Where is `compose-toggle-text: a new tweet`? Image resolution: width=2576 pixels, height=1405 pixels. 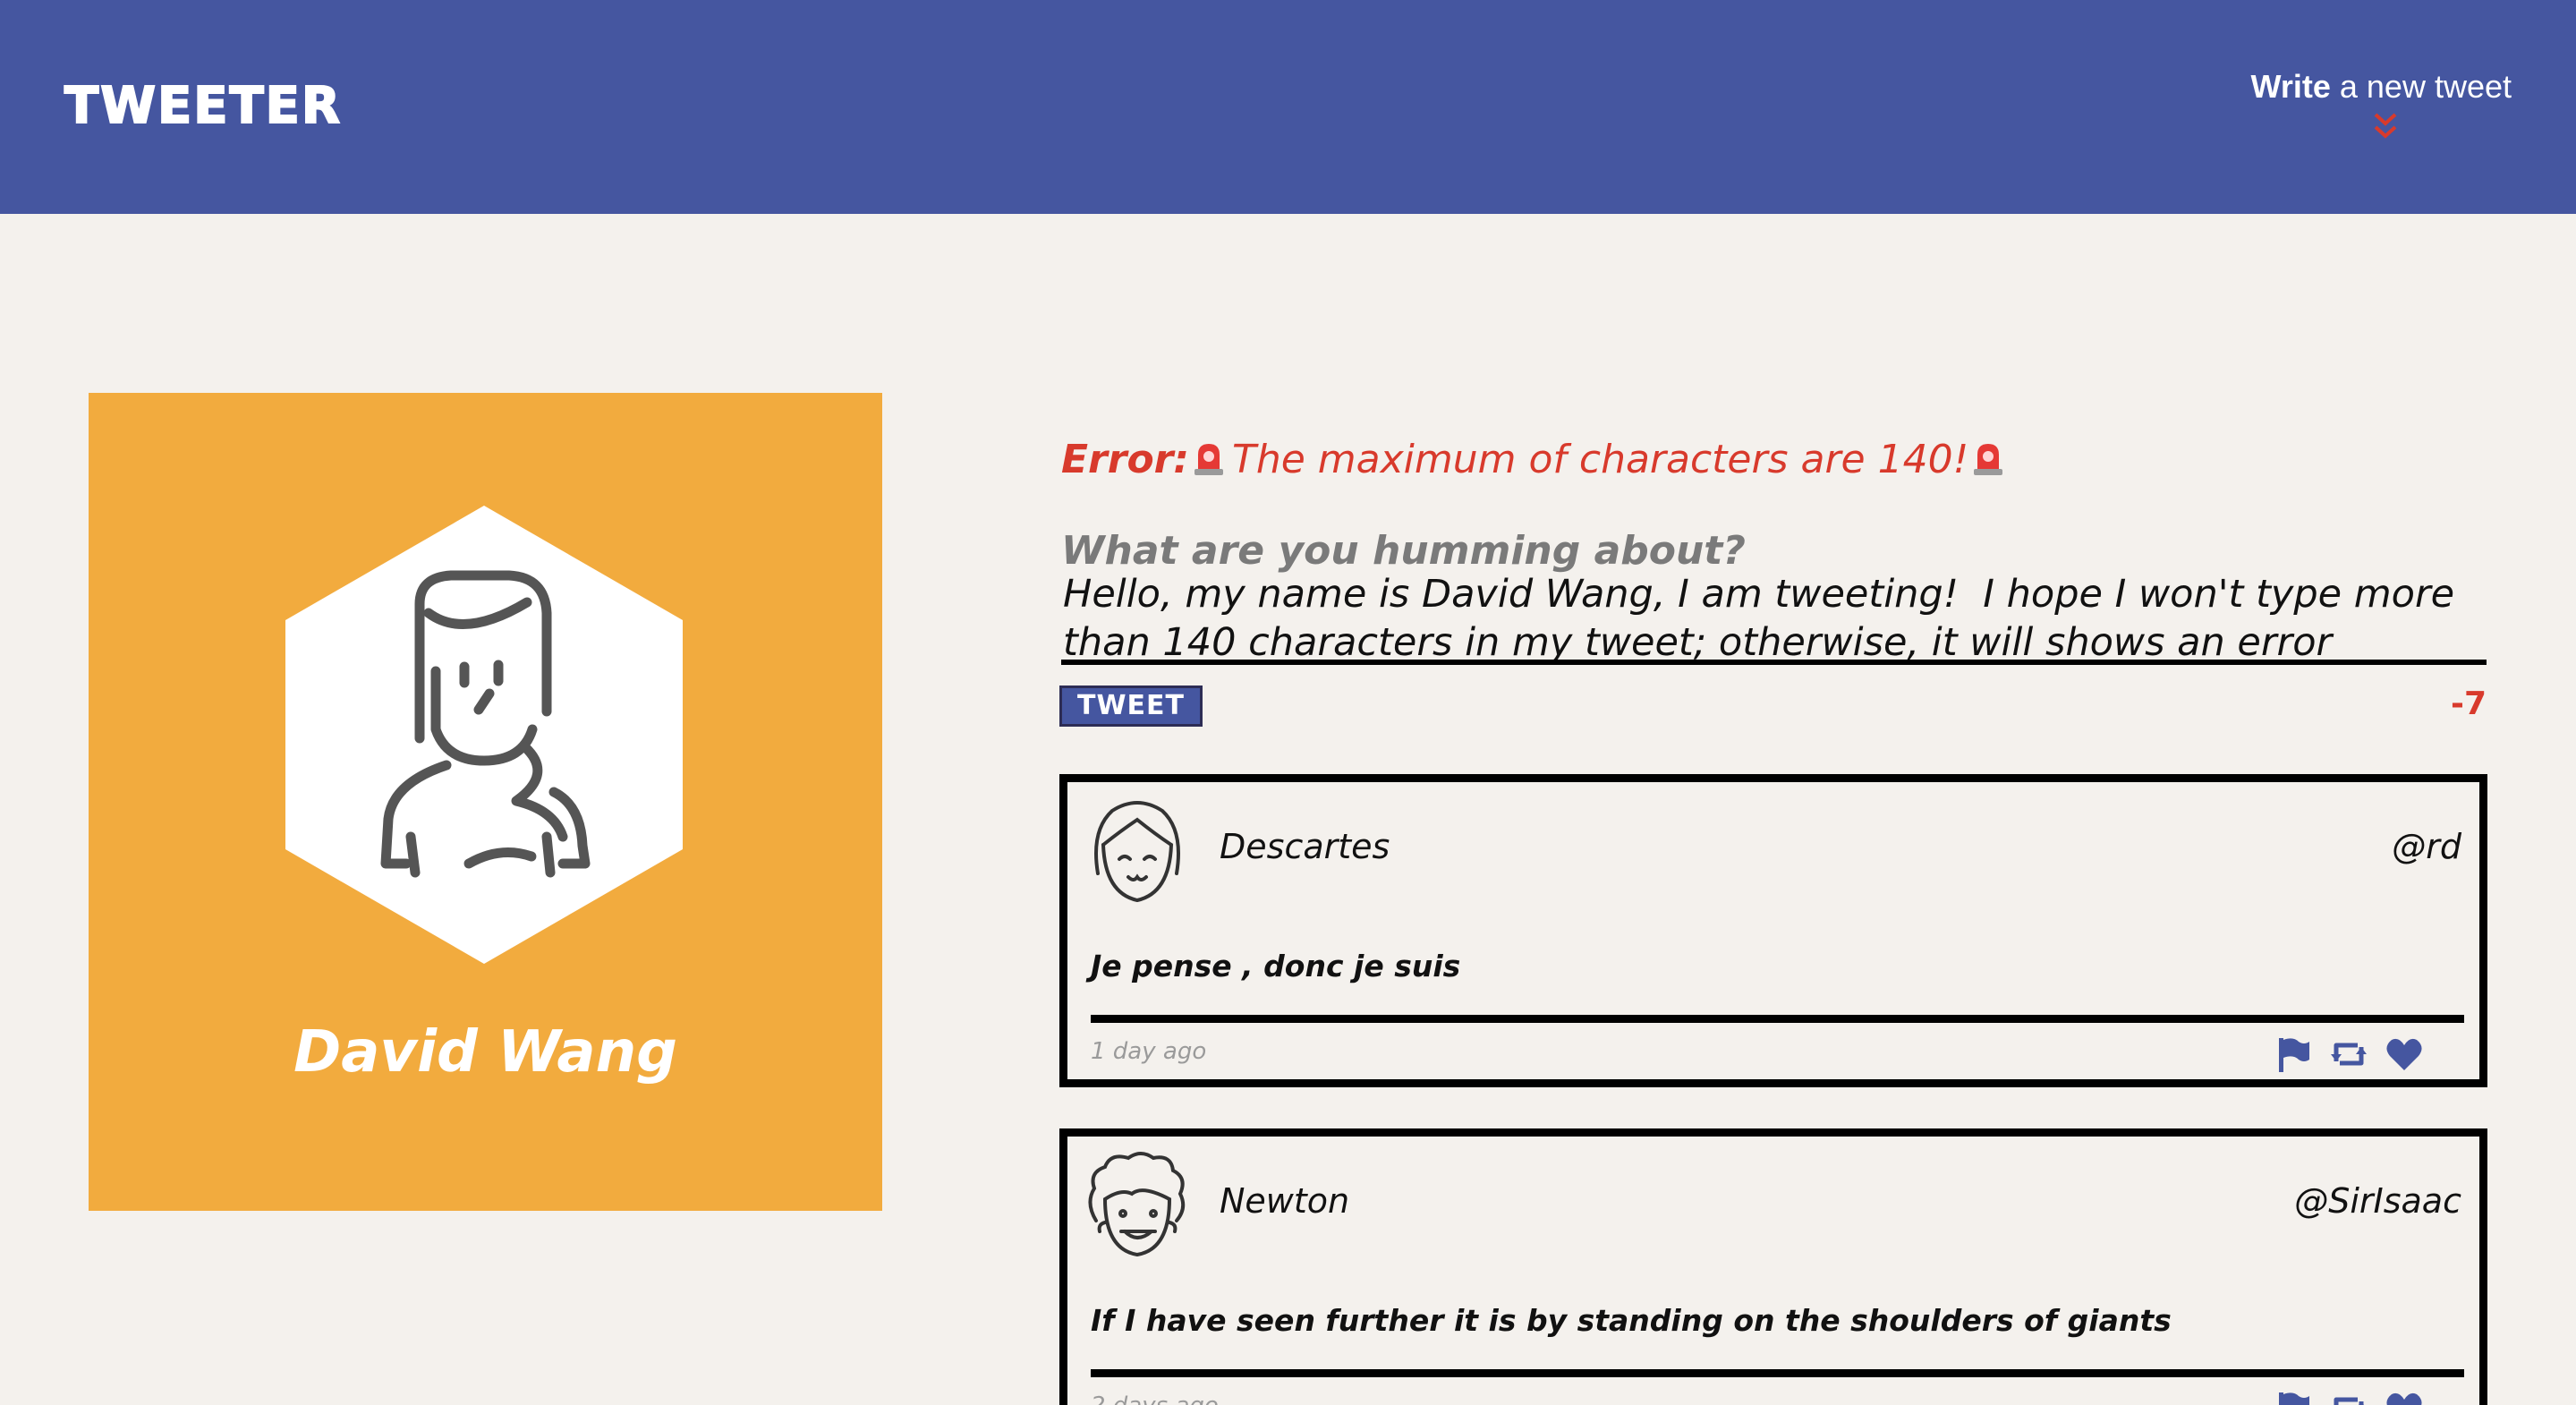 compose-toggle-text: a new tweet is located at coordinates (2421, 86).